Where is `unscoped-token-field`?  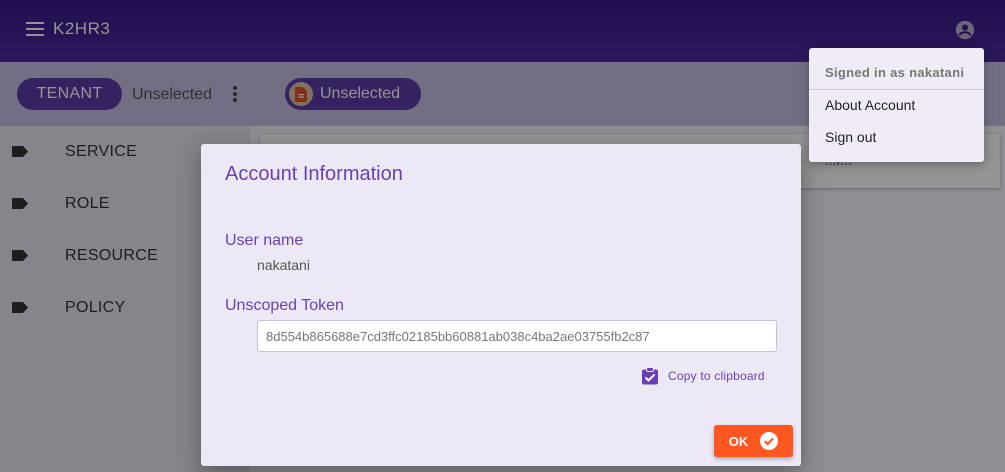 unscoped-token-field is located at coordinates (517, 336).